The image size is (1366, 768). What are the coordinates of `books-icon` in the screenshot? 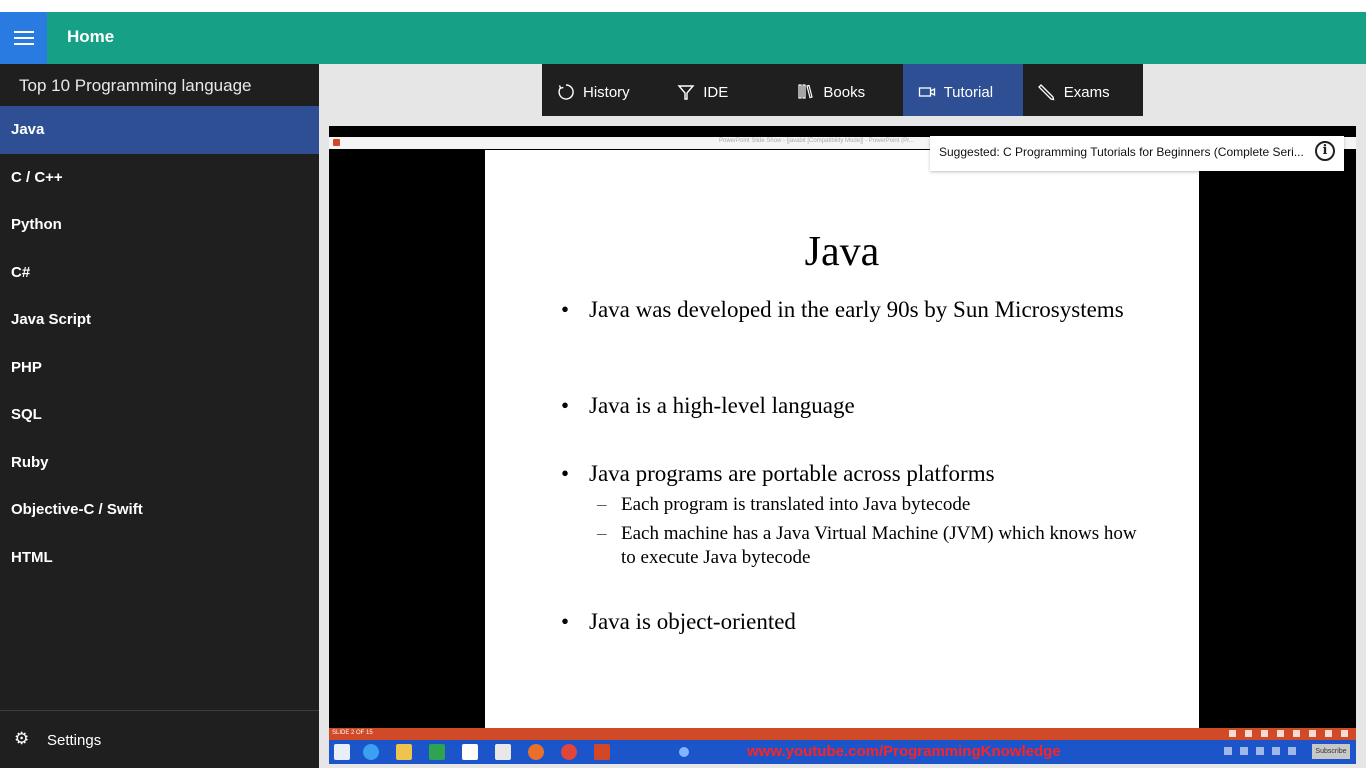 It's located at (810, 92).